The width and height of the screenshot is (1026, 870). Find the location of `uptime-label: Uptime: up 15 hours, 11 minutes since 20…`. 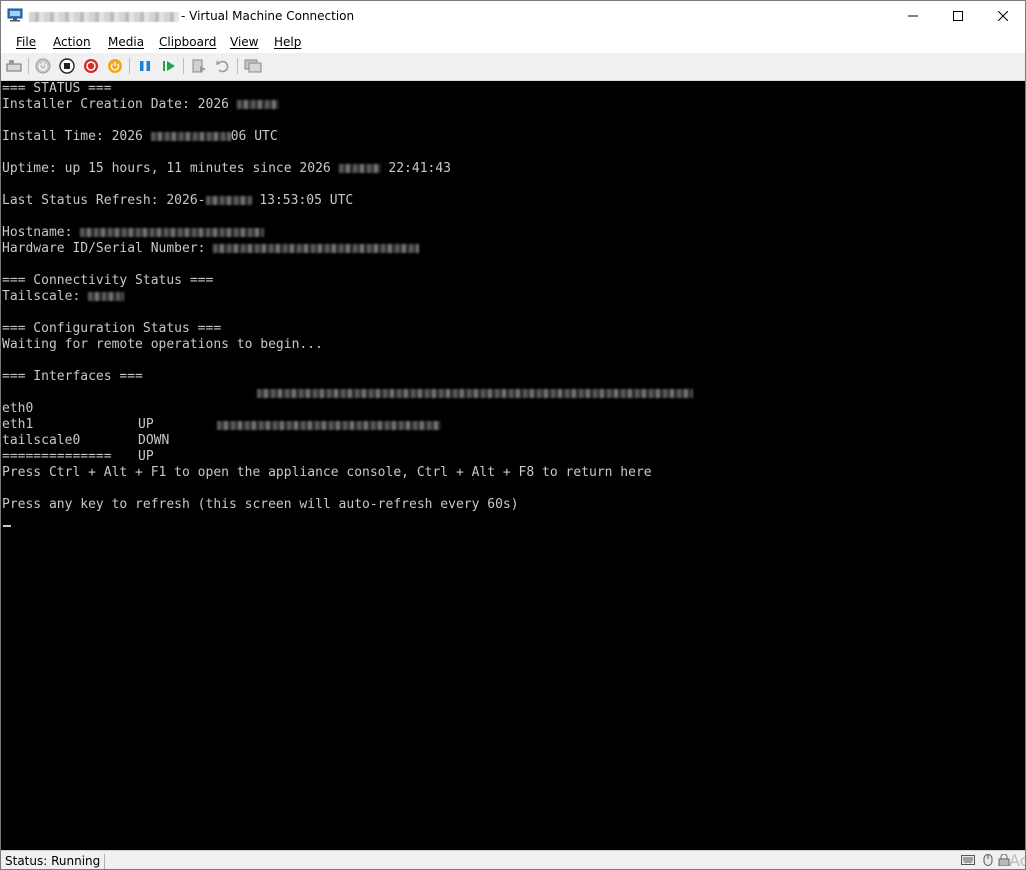

uptime-label: Uptime: up 15 hours, 11 minutes since 20… is located at coordinates (166, 168).